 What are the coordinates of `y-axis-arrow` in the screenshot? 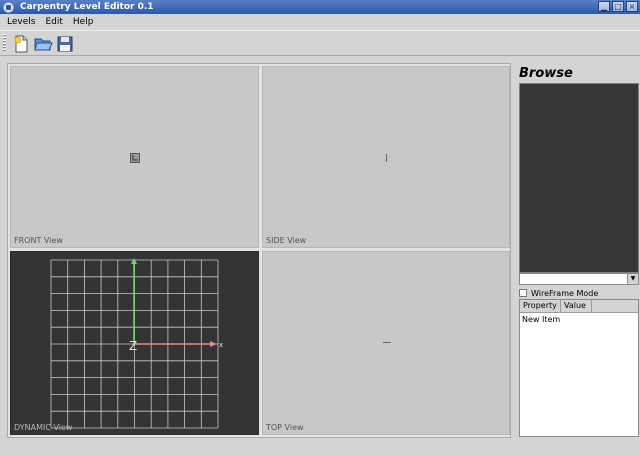 It's located at (134, 261).